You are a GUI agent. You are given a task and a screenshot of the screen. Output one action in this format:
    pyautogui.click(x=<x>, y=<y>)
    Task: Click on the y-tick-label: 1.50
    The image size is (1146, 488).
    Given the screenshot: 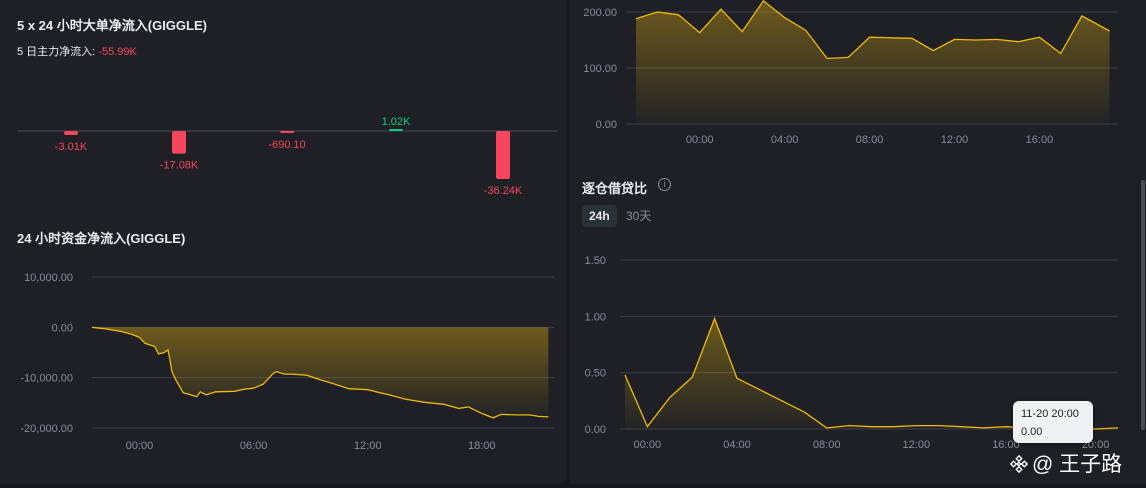 What is the action you would take?
    pyautogui.click(x=595, y=261)
    